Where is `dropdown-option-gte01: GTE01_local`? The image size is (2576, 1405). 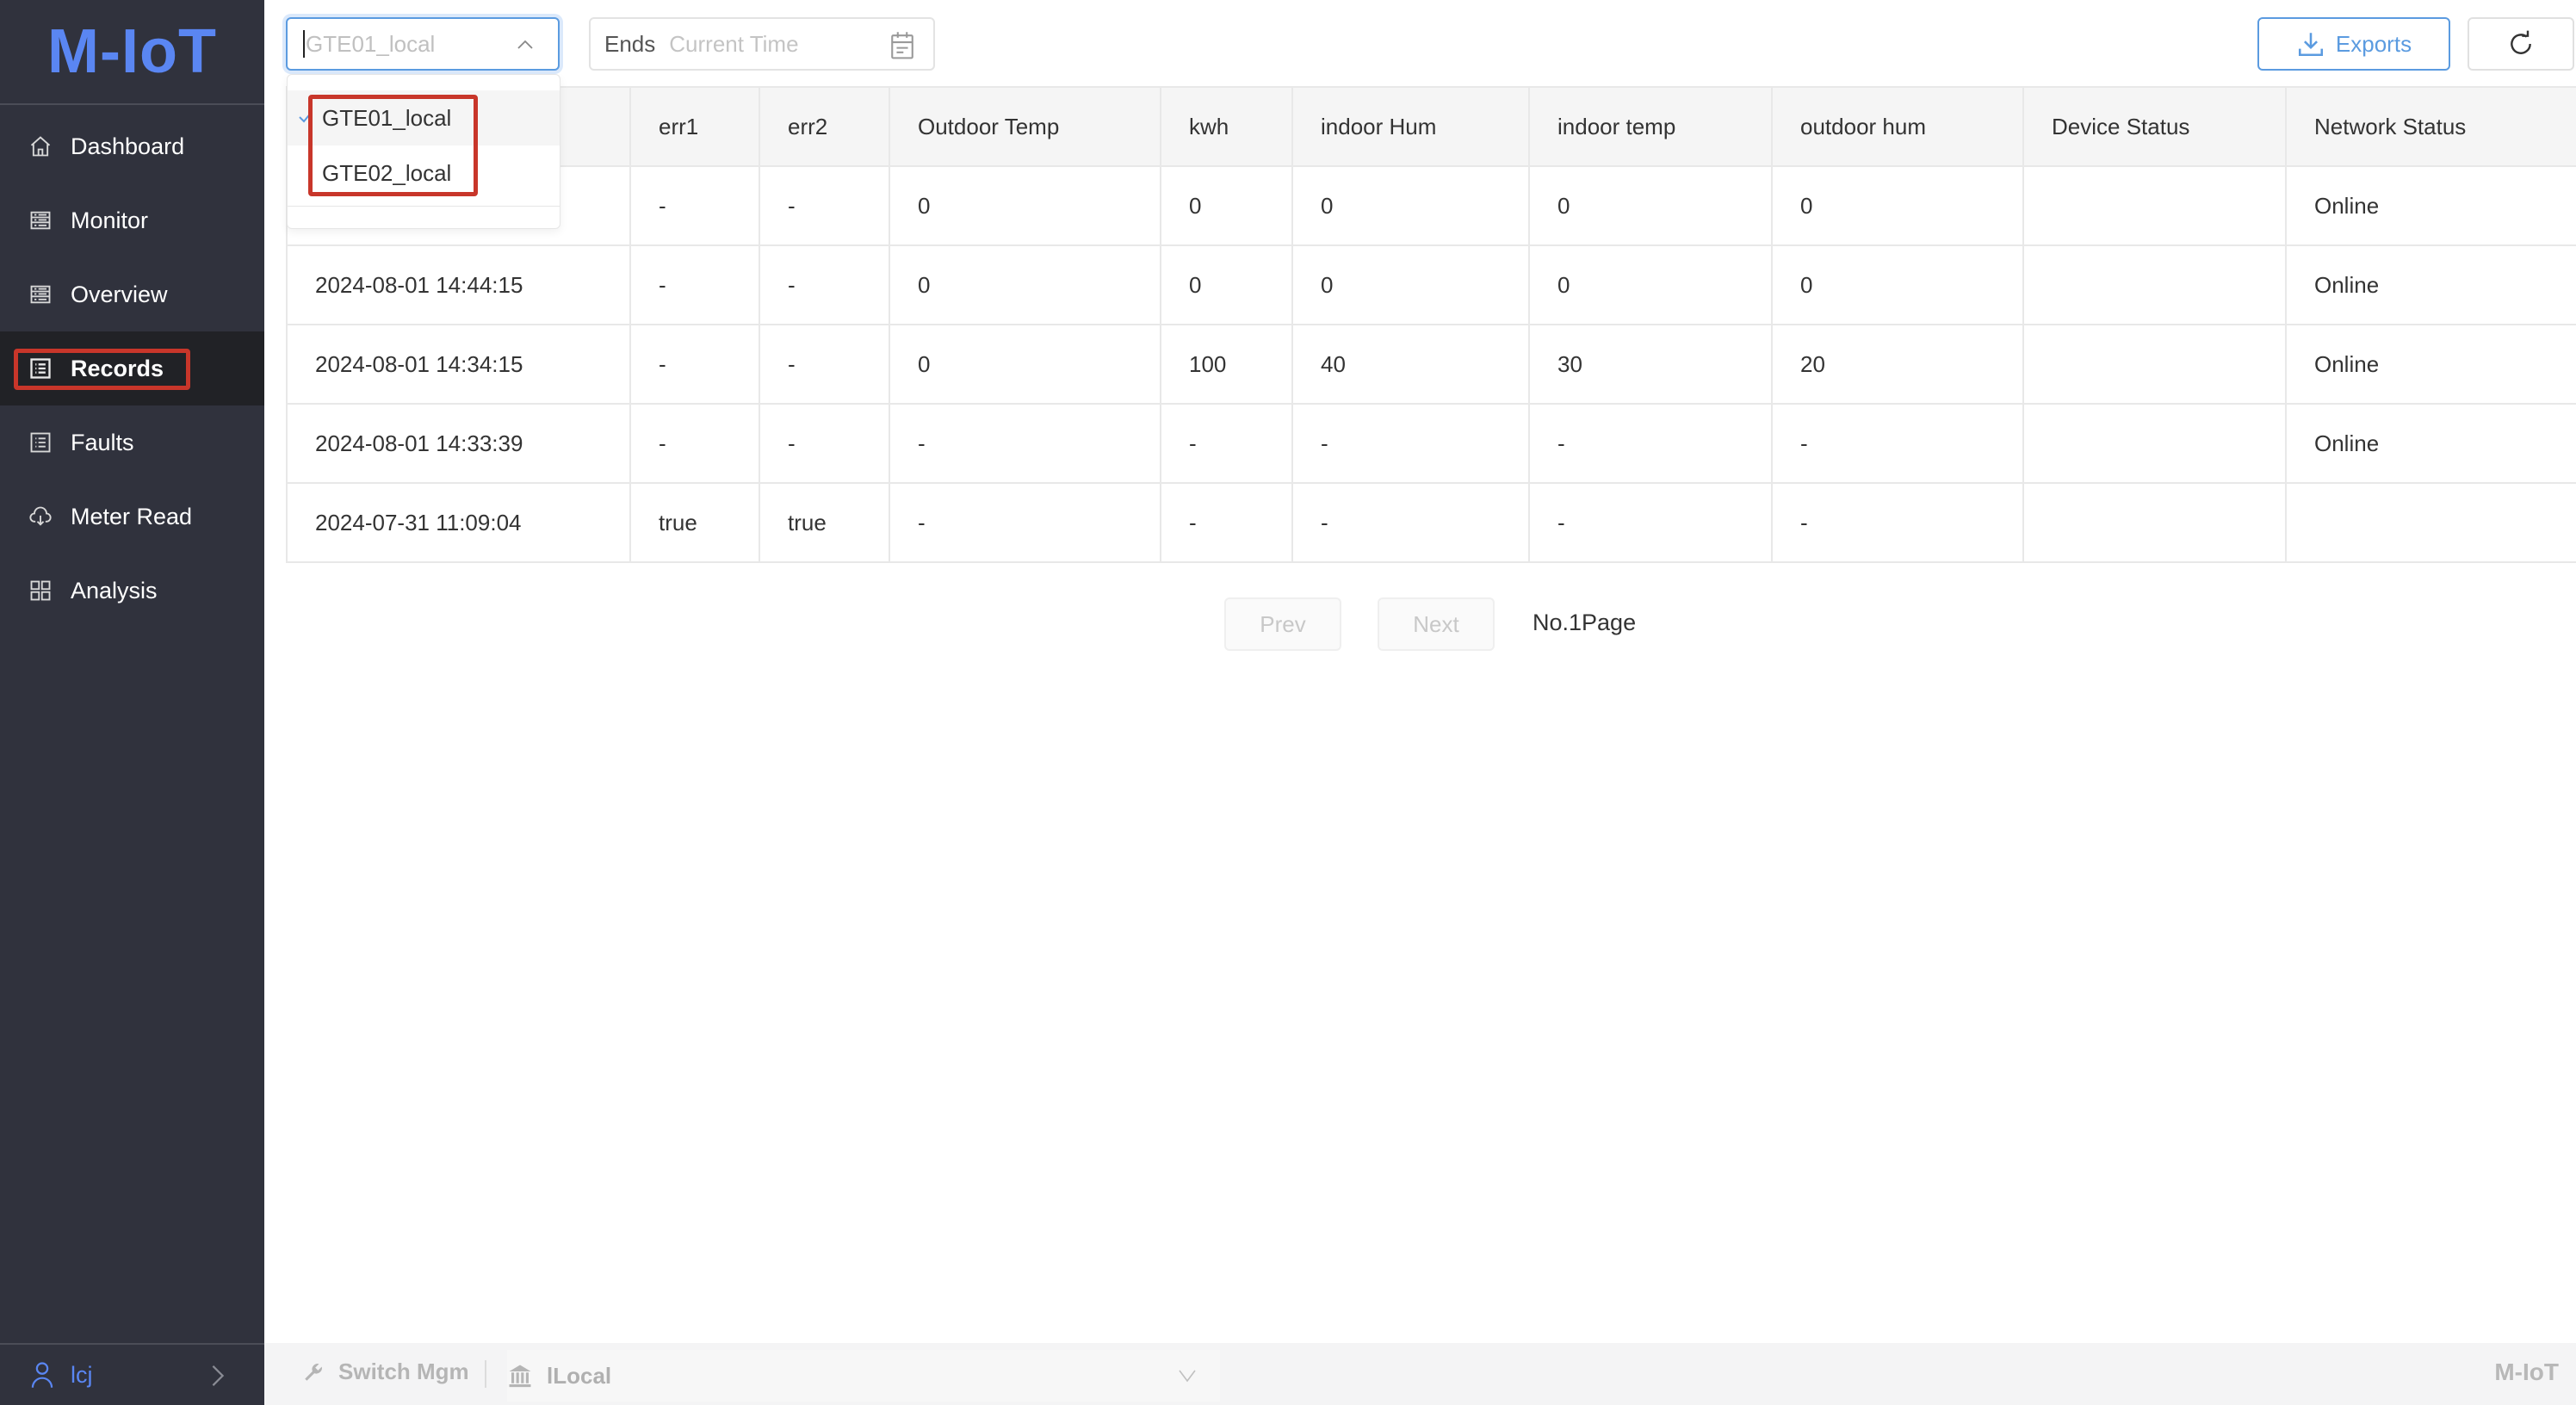 dropdown-option-gte01: GTE01_local is located at coordinates (424, 117).